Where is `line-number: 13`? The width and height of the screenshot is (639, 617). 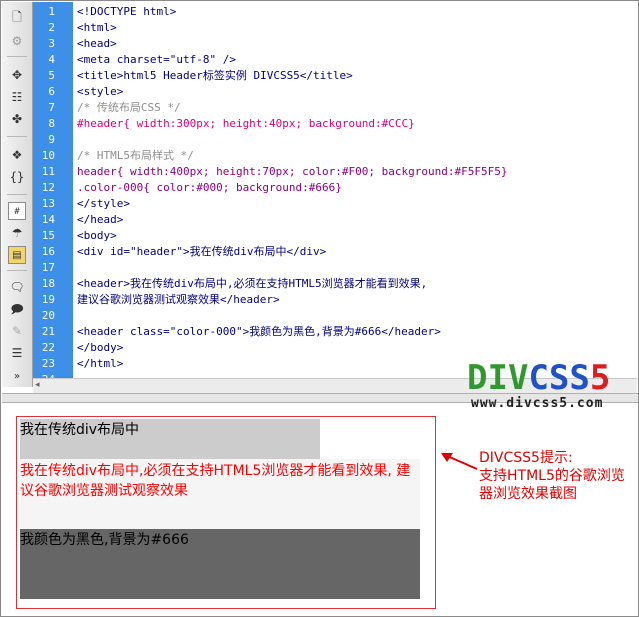 line-number: 13 is located at coordinates (48, 203).